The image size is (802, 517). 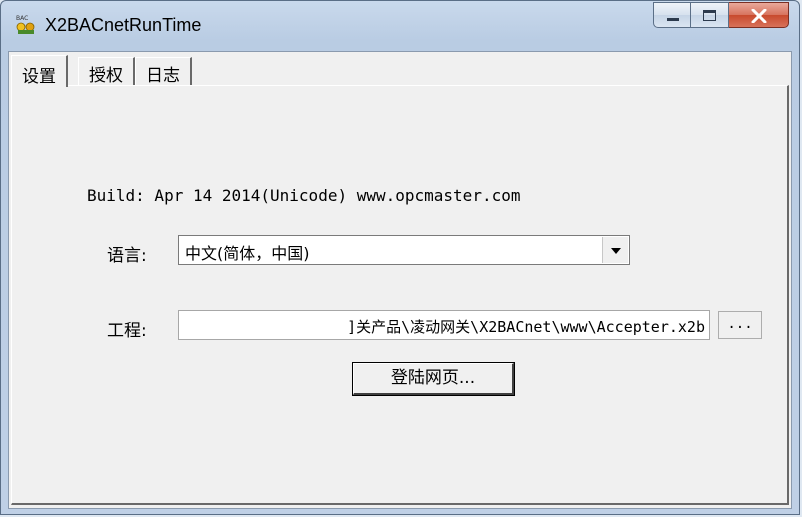 What do you see at coordinates (127, 331) in the screenshot?
I see `project-label: 工程:` at bounding box center [127, 331].